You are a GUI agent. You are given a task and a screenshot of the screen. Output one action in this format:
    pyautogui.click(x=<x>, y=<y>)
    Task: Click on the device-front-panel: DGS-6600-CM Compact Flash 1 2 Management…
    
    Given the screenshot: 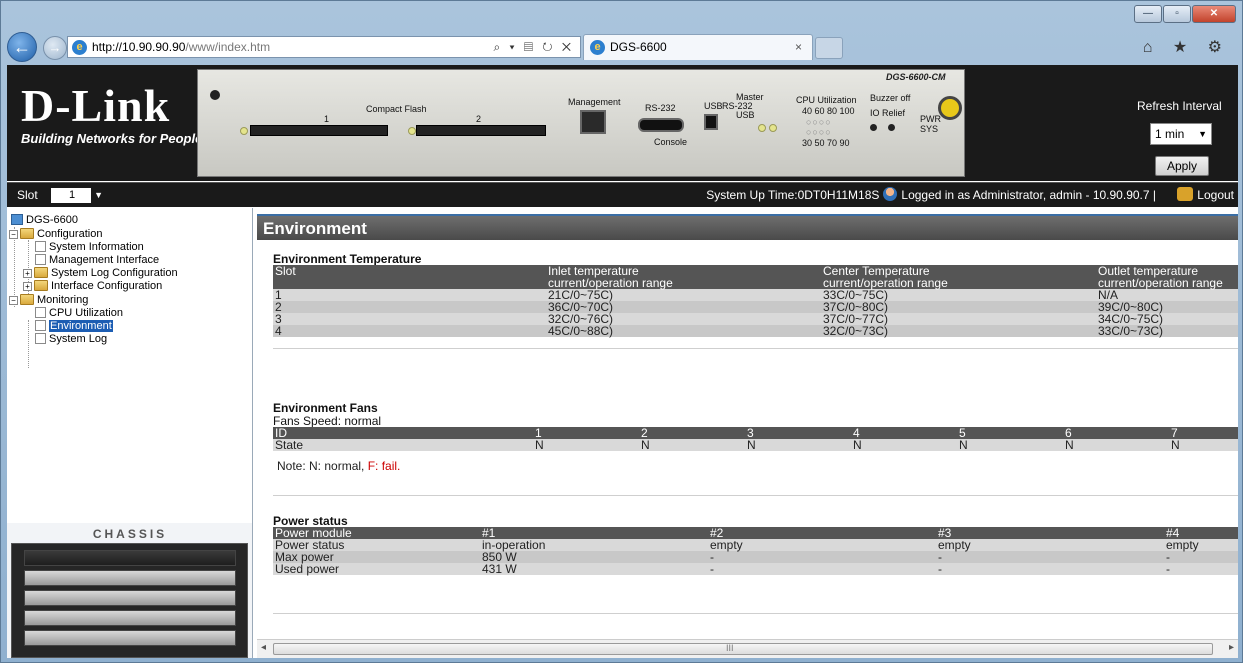 What is the action you would take?
    pyautogui.click(x=581, y=123)
    